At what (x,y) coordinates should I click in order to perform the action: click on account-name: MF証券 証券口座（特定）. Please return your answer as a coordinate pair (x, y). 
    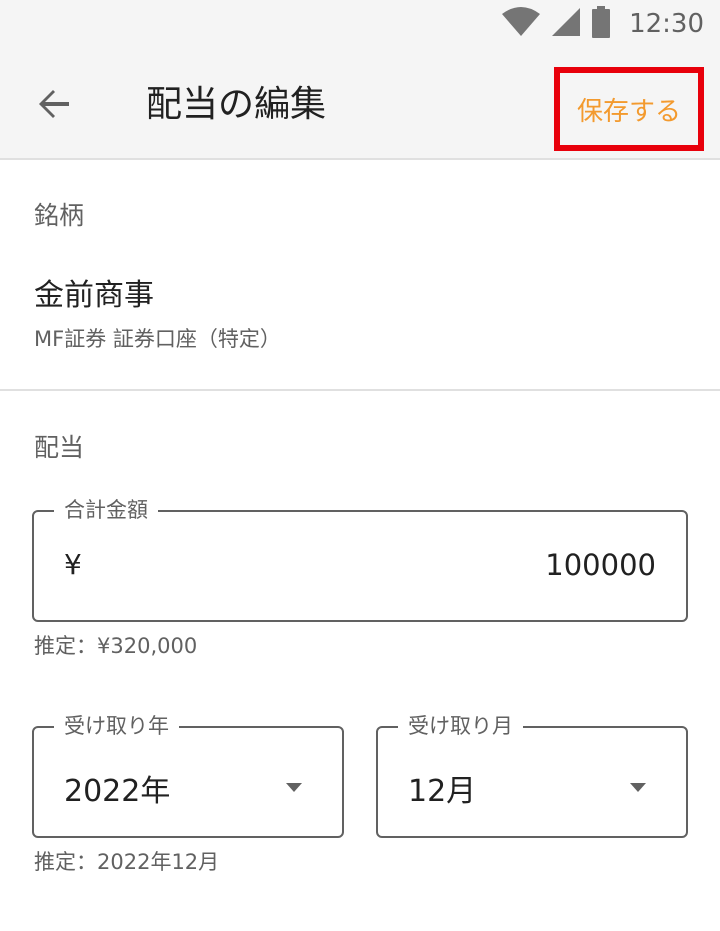
    Looking at the image, I should click on (157, 339).